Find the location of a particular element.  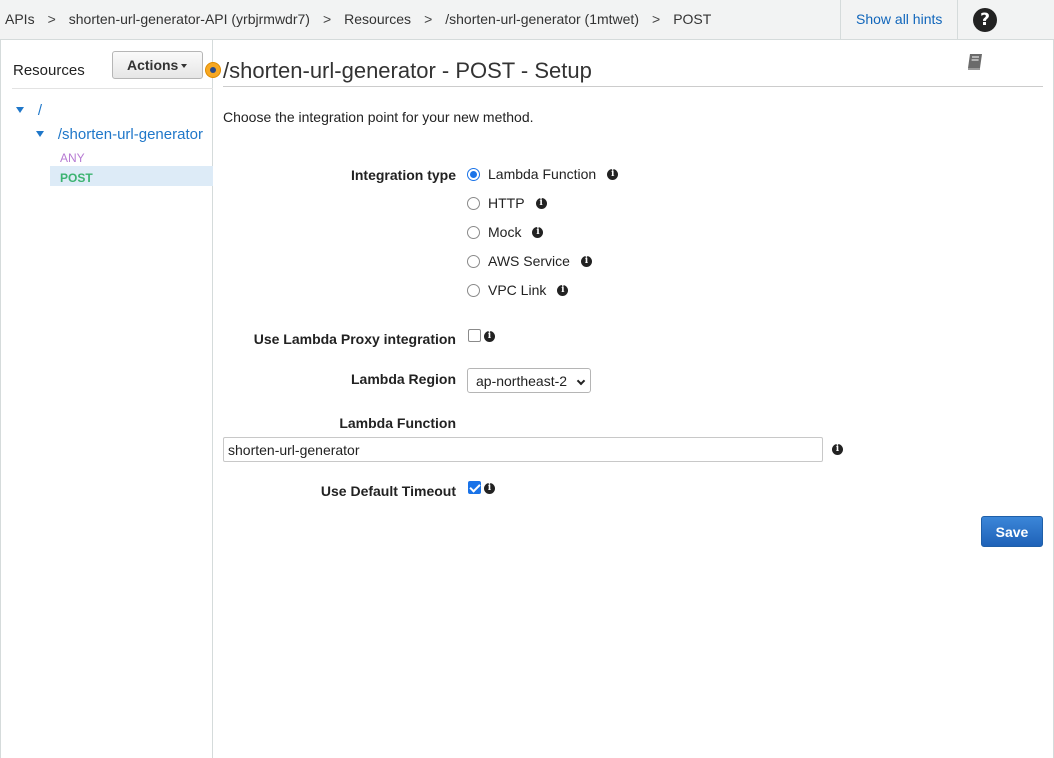

method-any-label: ANY is located at coordinates (72, 158).